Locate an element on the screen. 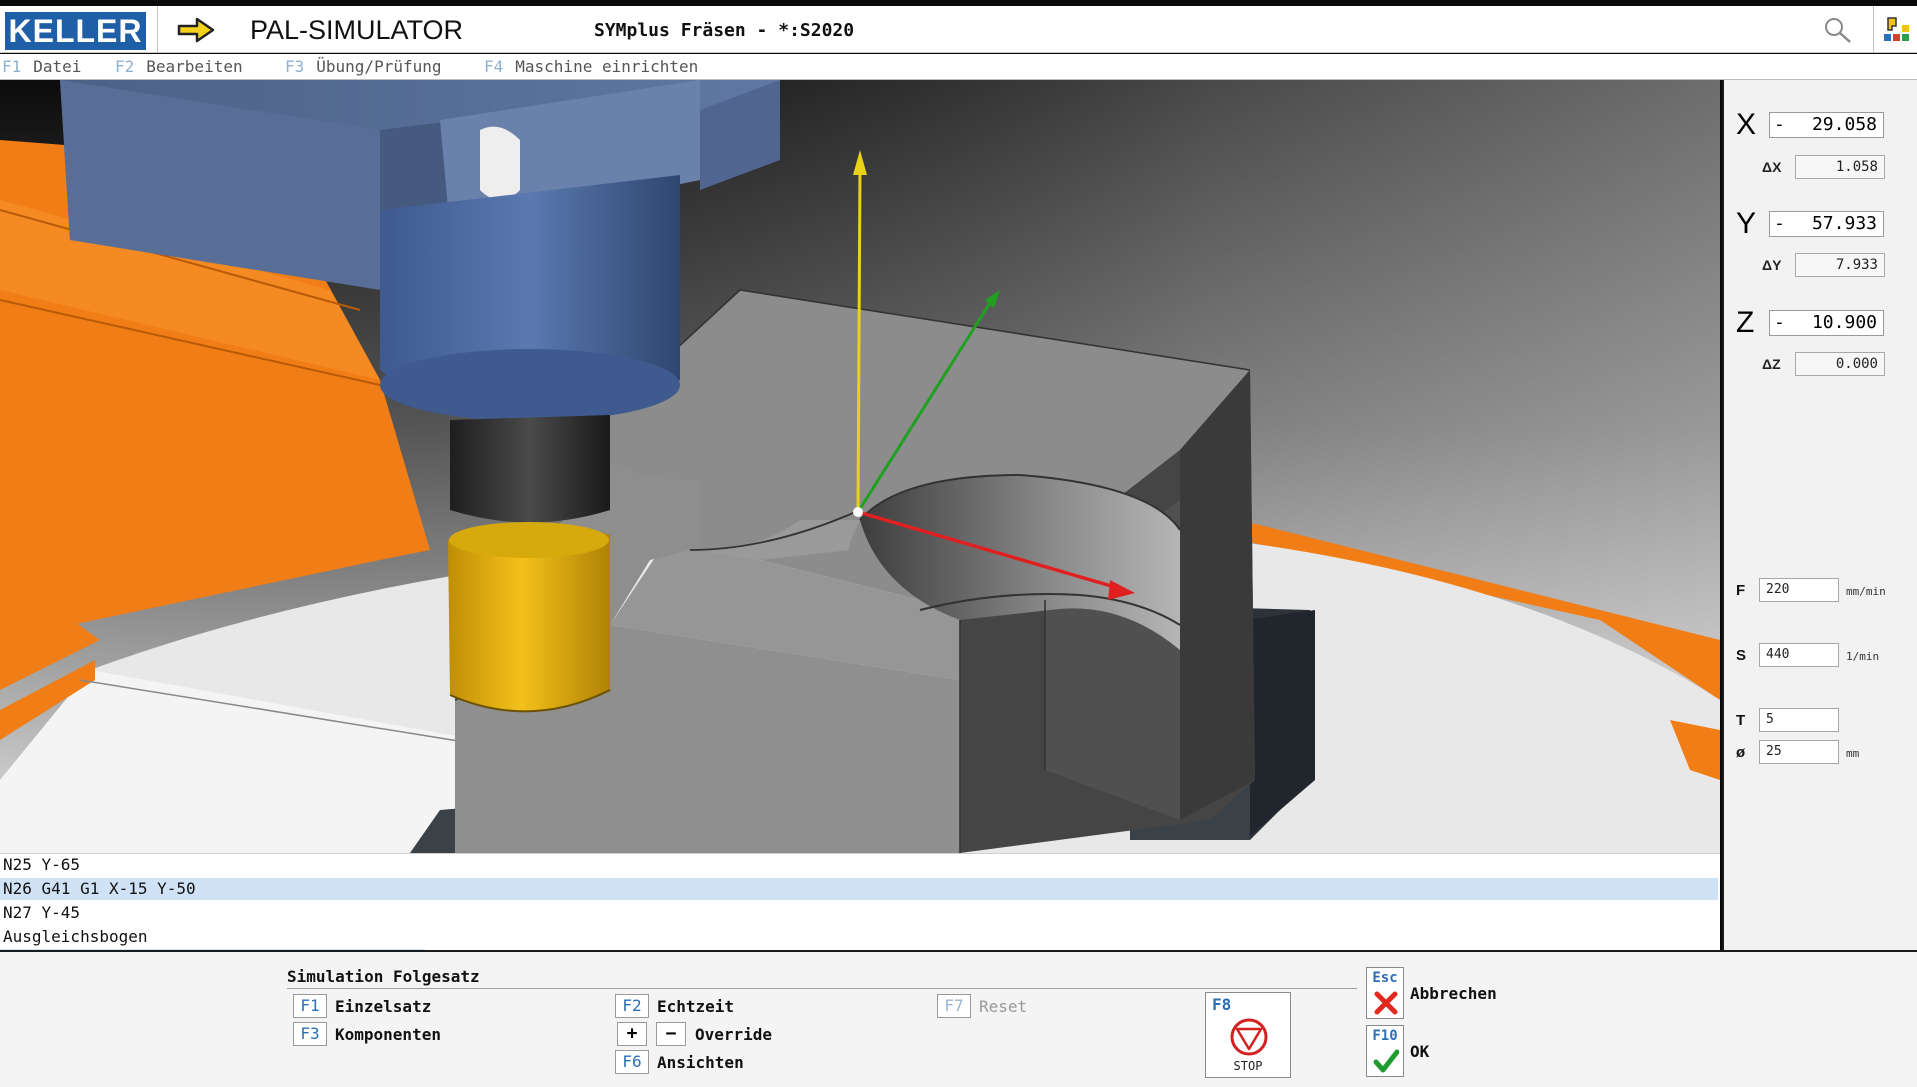 This screenshot has width=1917, height=1087. axis-z-value: - 10.900 is located at coordinates (1826, 323).